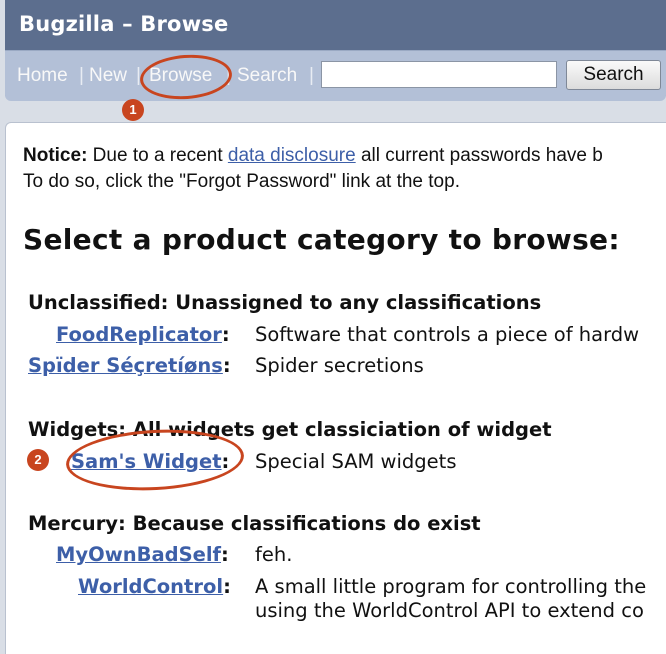  I want to click on search-input, so click(439, 74).